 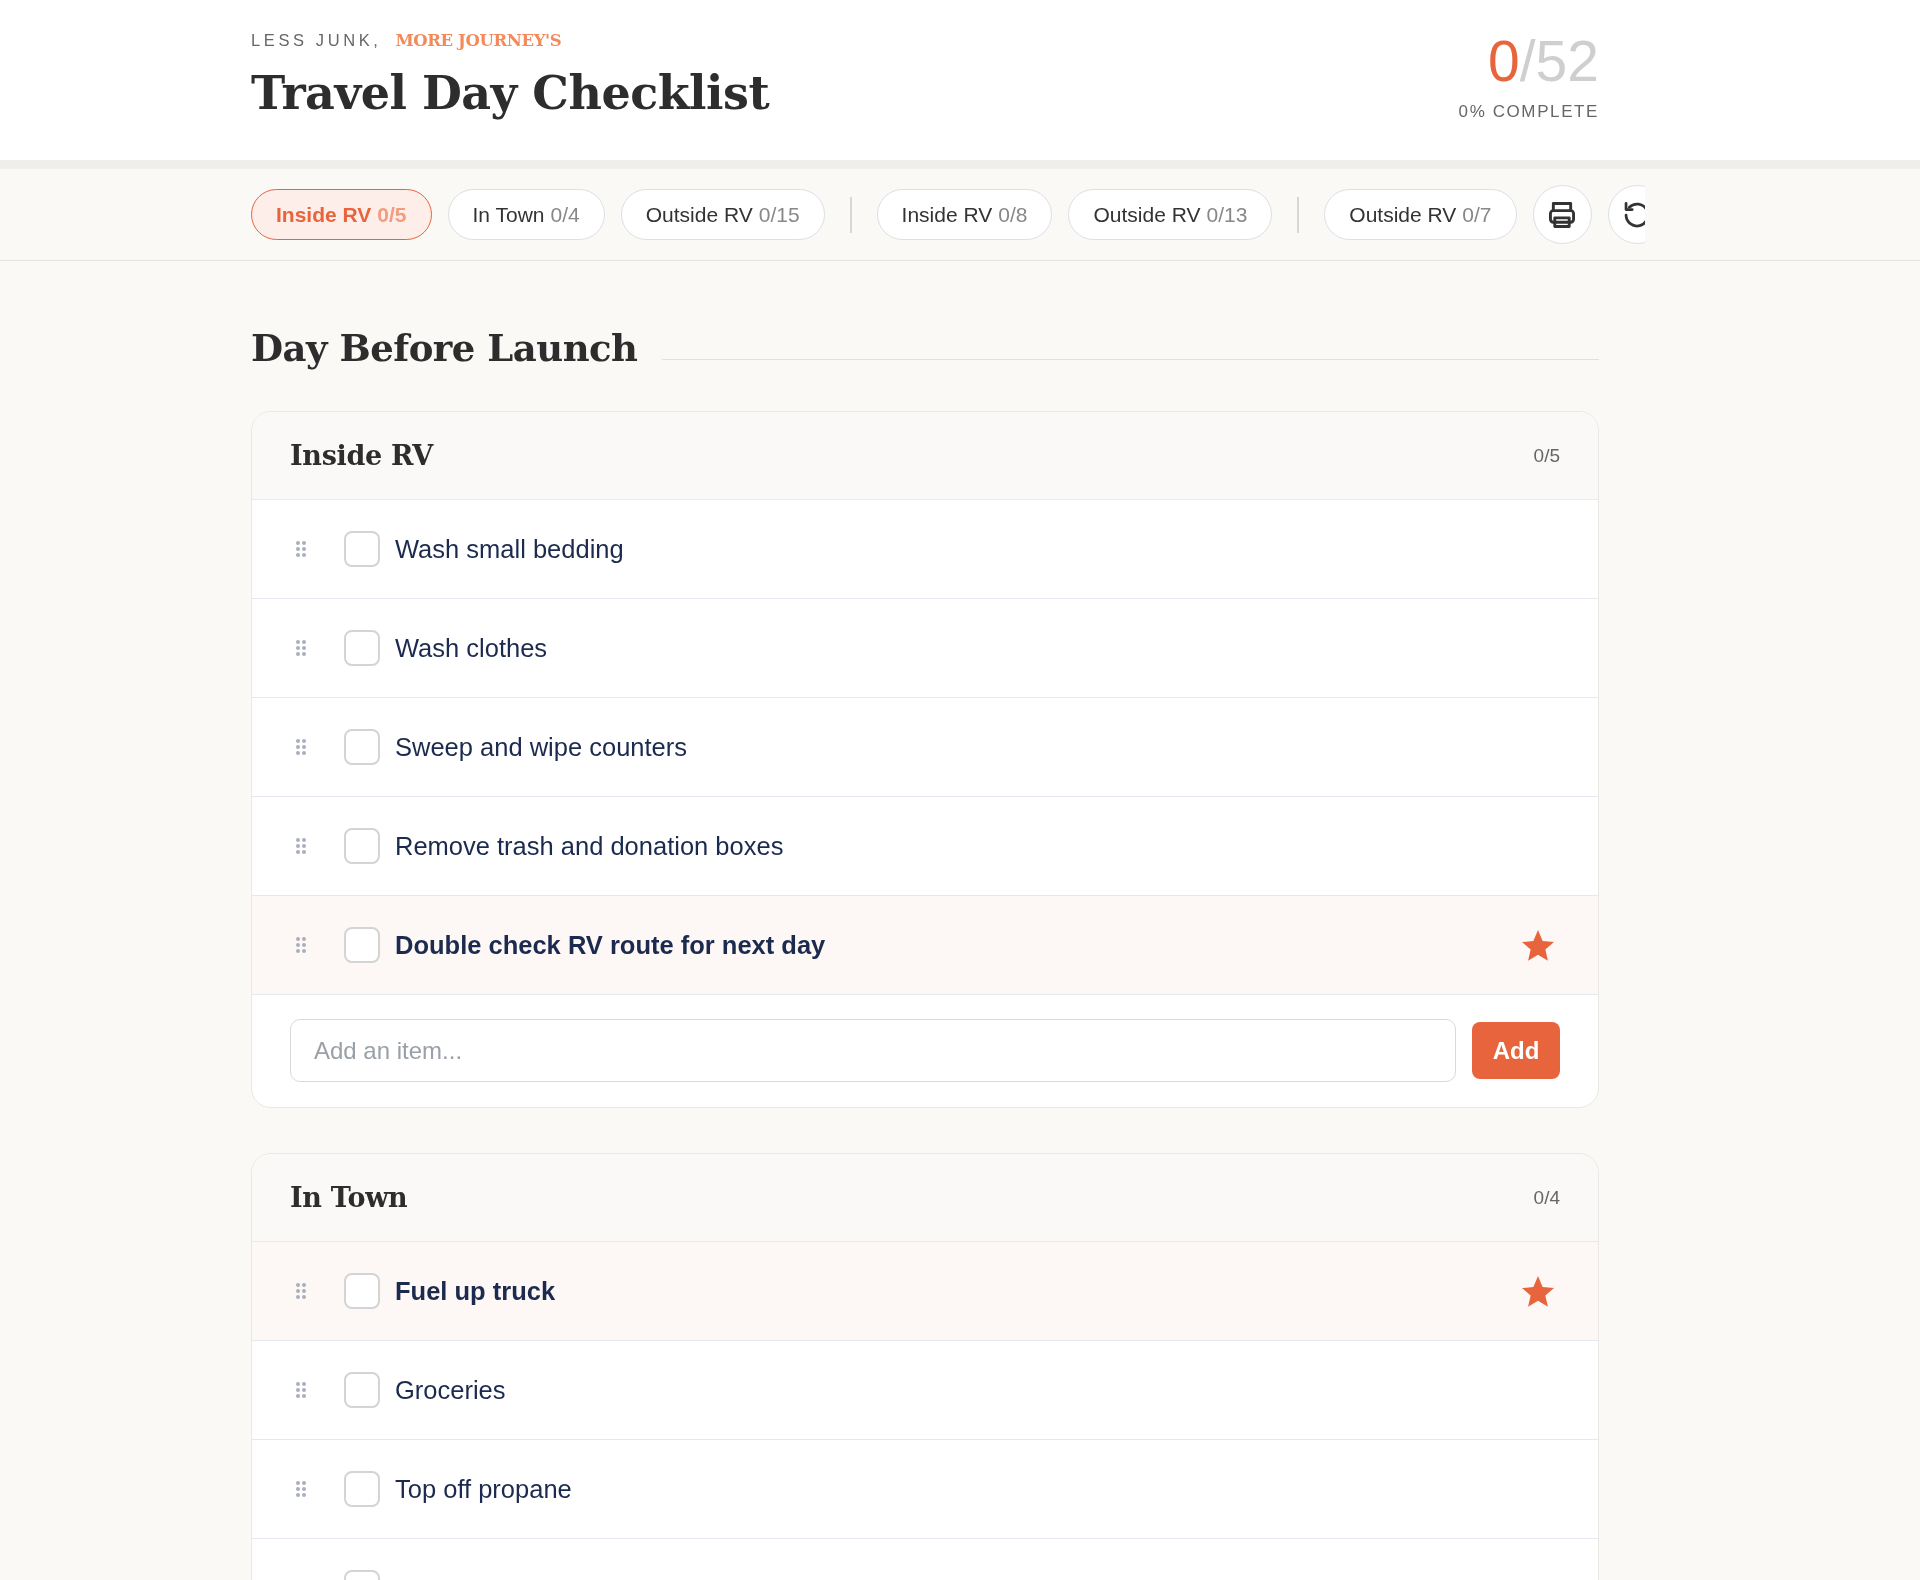 What do you see at coordinates (1562, 214) in the screenshot?
I see `printer-icon` at bounding box center [1562, 214].